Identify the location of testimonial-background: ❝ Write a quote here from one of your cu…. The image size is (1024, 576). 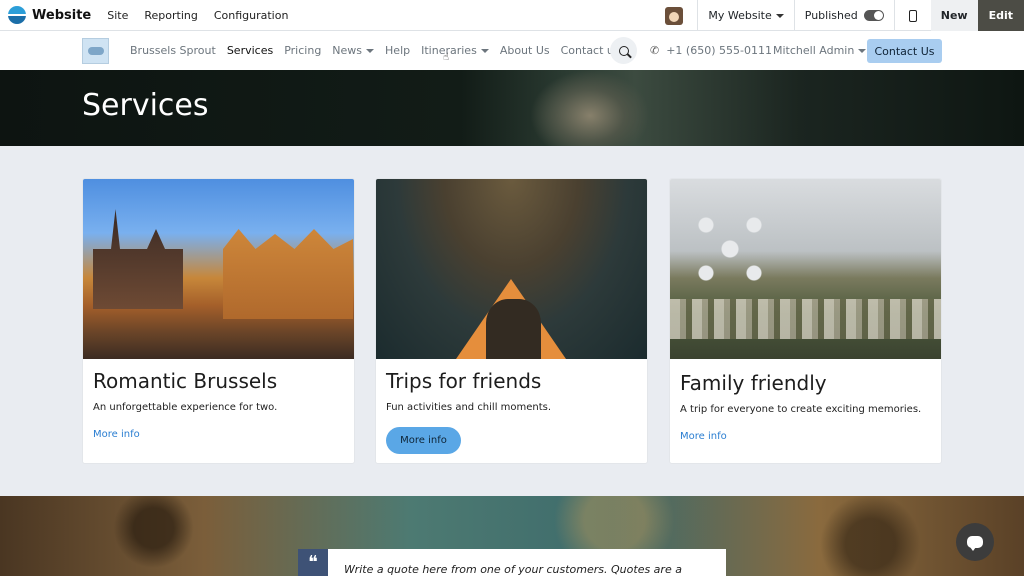
(512, 536).